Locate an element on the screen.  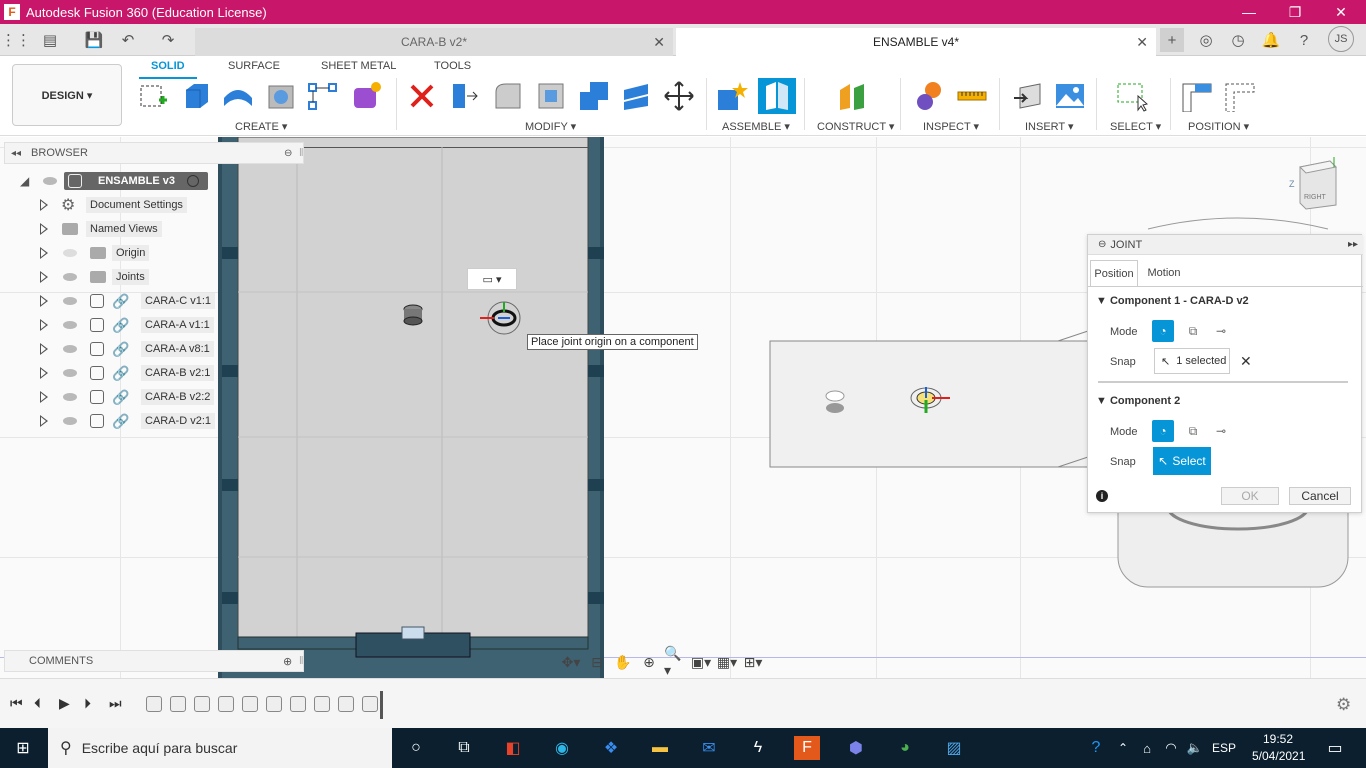
edge-icon: ◉ is located at coordinates (562, 748).